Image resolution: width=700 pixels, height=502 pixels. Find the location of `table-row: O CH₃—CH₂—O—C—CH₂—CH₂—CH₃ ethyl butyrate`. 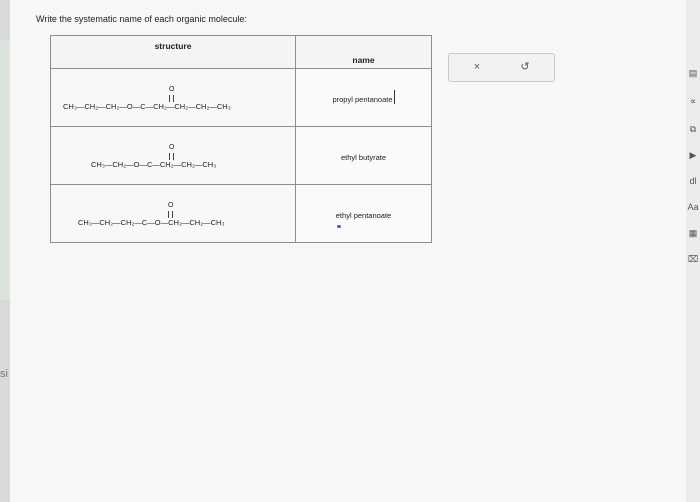

table-row: O CH₃—CH₂—O—C—CH₂—CH₂—CH₃ ethyl butyrate is located at coordinates (241, 155).